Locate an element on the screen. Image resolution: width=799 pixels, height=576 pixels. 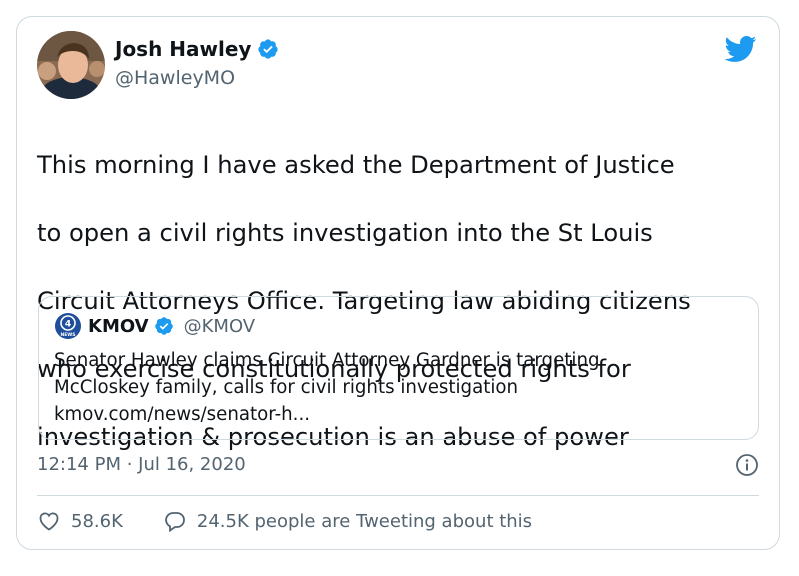
tweeting-about-button: 24.5K people are Tweeting about this is located at coordinates (347, 521).